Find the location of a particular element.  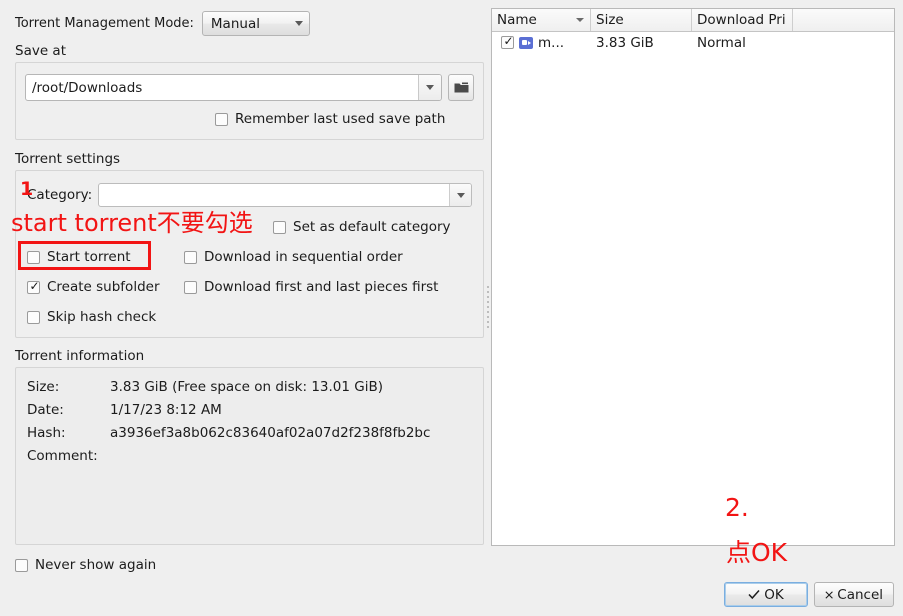

never-show-again-checkbox: Never show again is located at coordinates (85, 565).